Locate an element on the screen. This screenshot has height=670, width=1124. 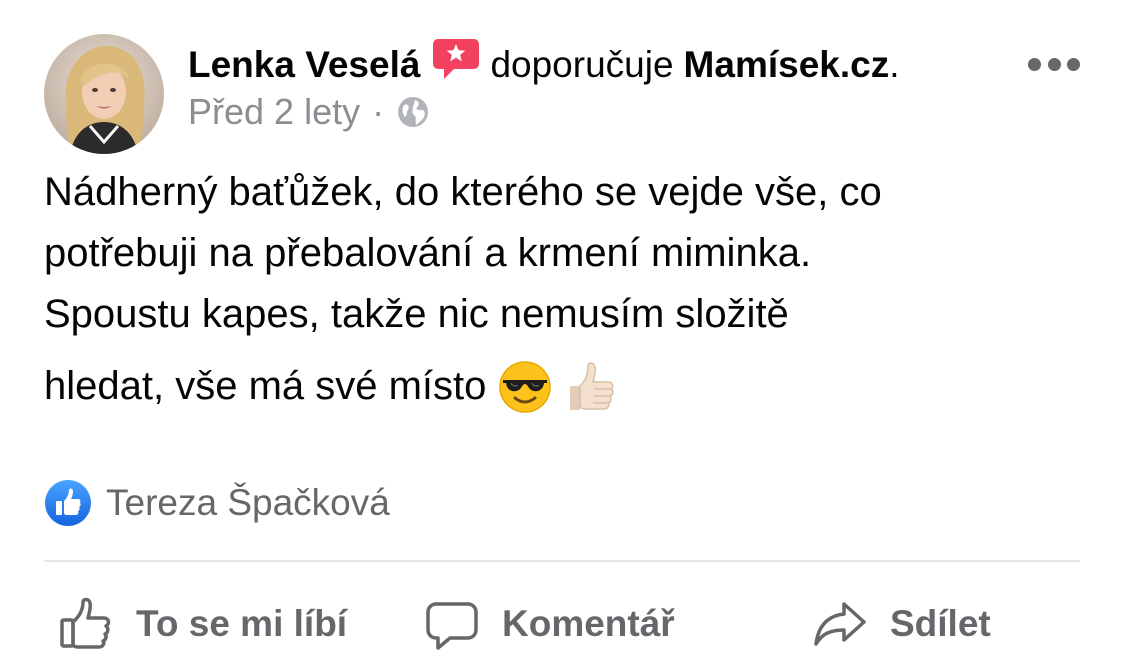
like-button: To se mi líbí is located at coordinates (202, 624).